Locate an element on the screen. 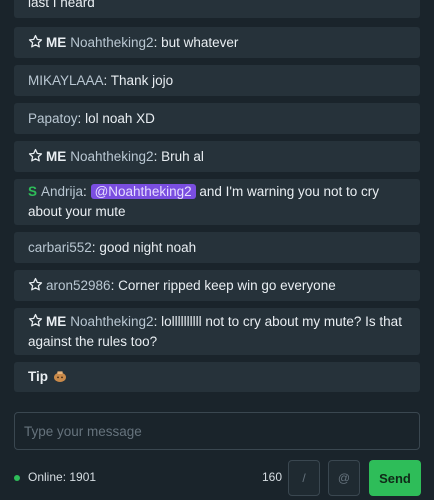 This screenshot has width=434, height=500. send-button: Send is located at coordinates (395, 478).